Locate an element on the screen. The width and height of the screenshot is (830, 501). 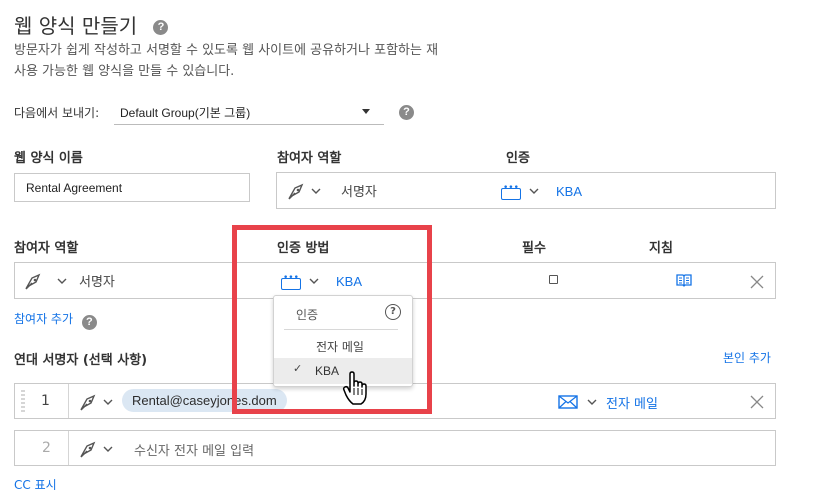
participant-role-header: 참여자 역할 is located at coordinates (46, 248).